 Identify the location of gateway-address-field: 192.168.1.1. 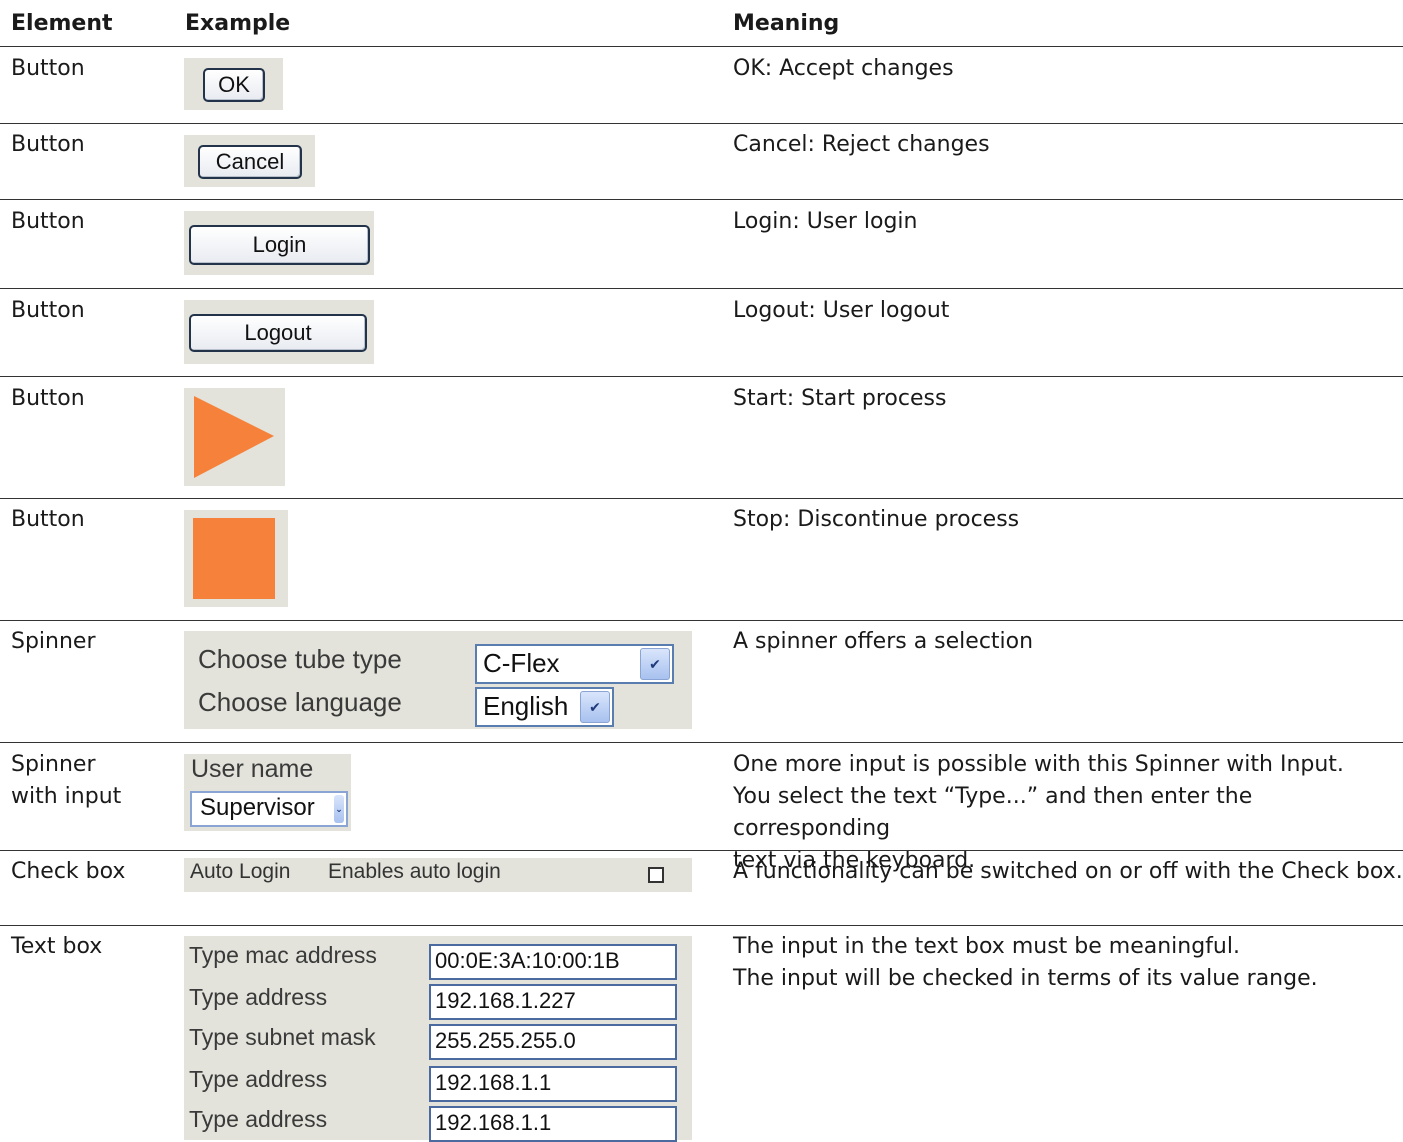
(553, 1084).